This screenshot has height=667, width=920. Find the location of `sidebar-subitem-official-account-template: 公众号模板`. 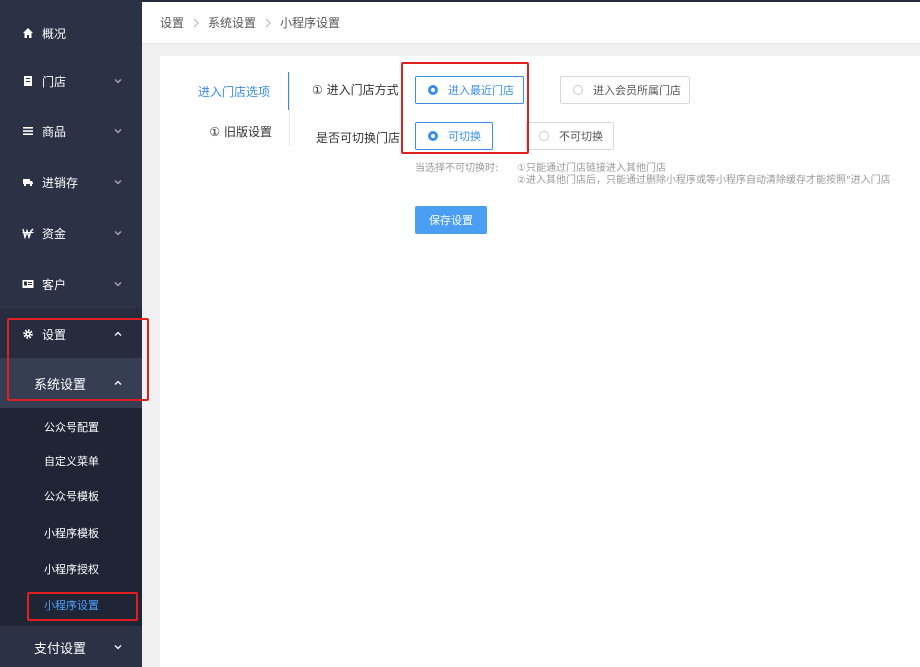

sidebar-subitem-official-account-template: 公众号模板 is located at coordinates (71, 496).